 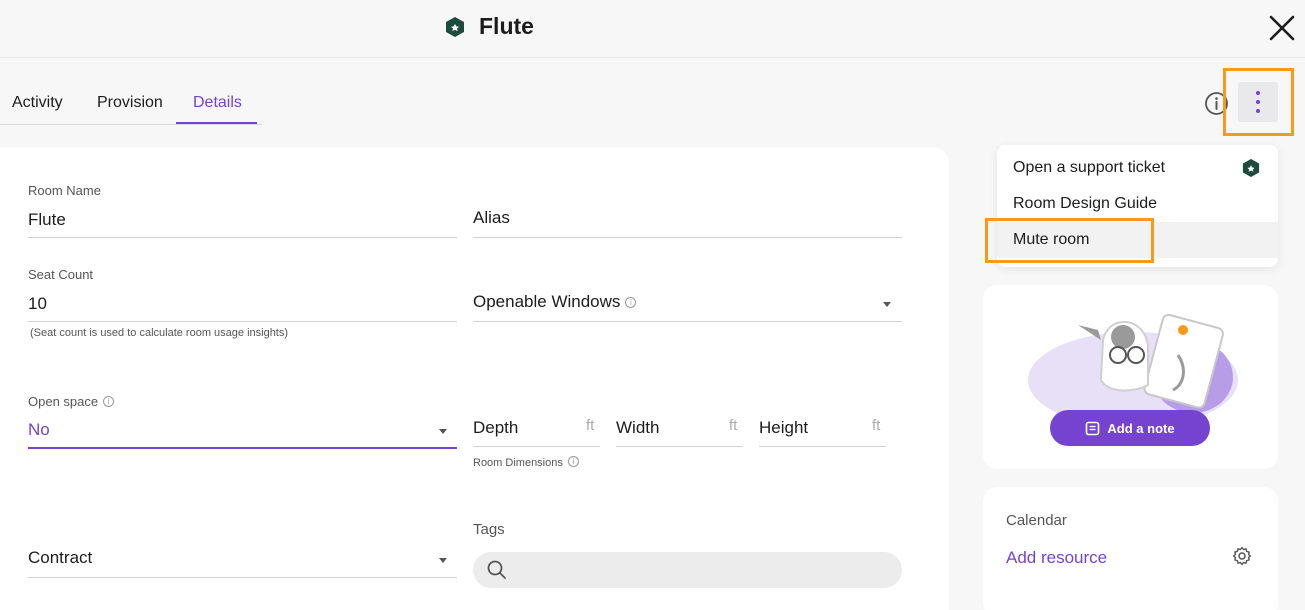 What do you see at coordinates (733, 425) in the screenshot?
I see `width-unit: ft` at bounding box center [733, 425].